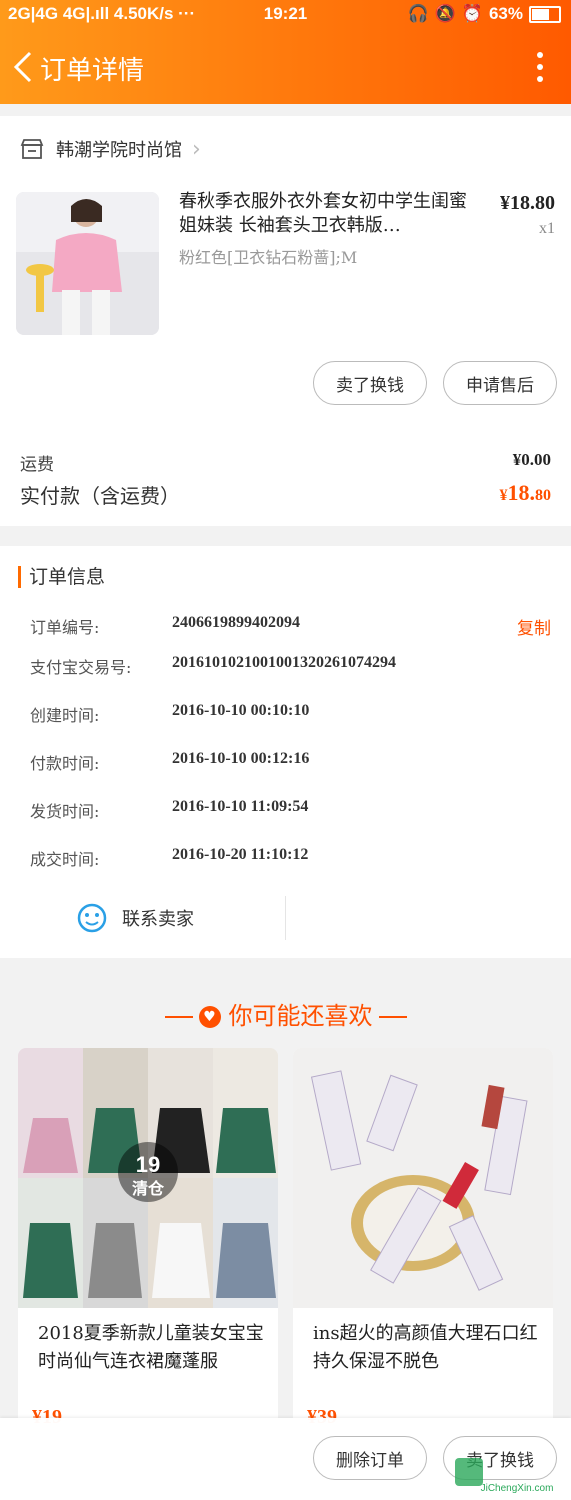  Describe the element at coordinates (545, 14) in the screenshot. I see `battery-icon` at that location.